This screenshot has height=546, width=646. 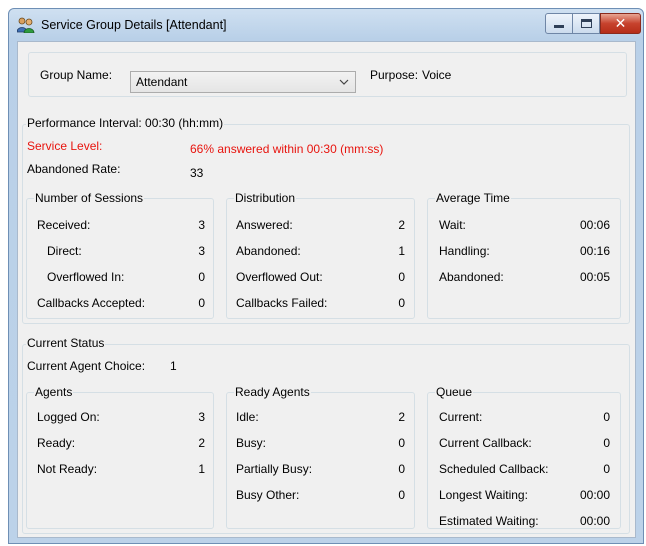 What do you see at coordinates (265, 198) in the screenshot?
I see `distribution-title: Distribution` at bounding box center [265, 198].